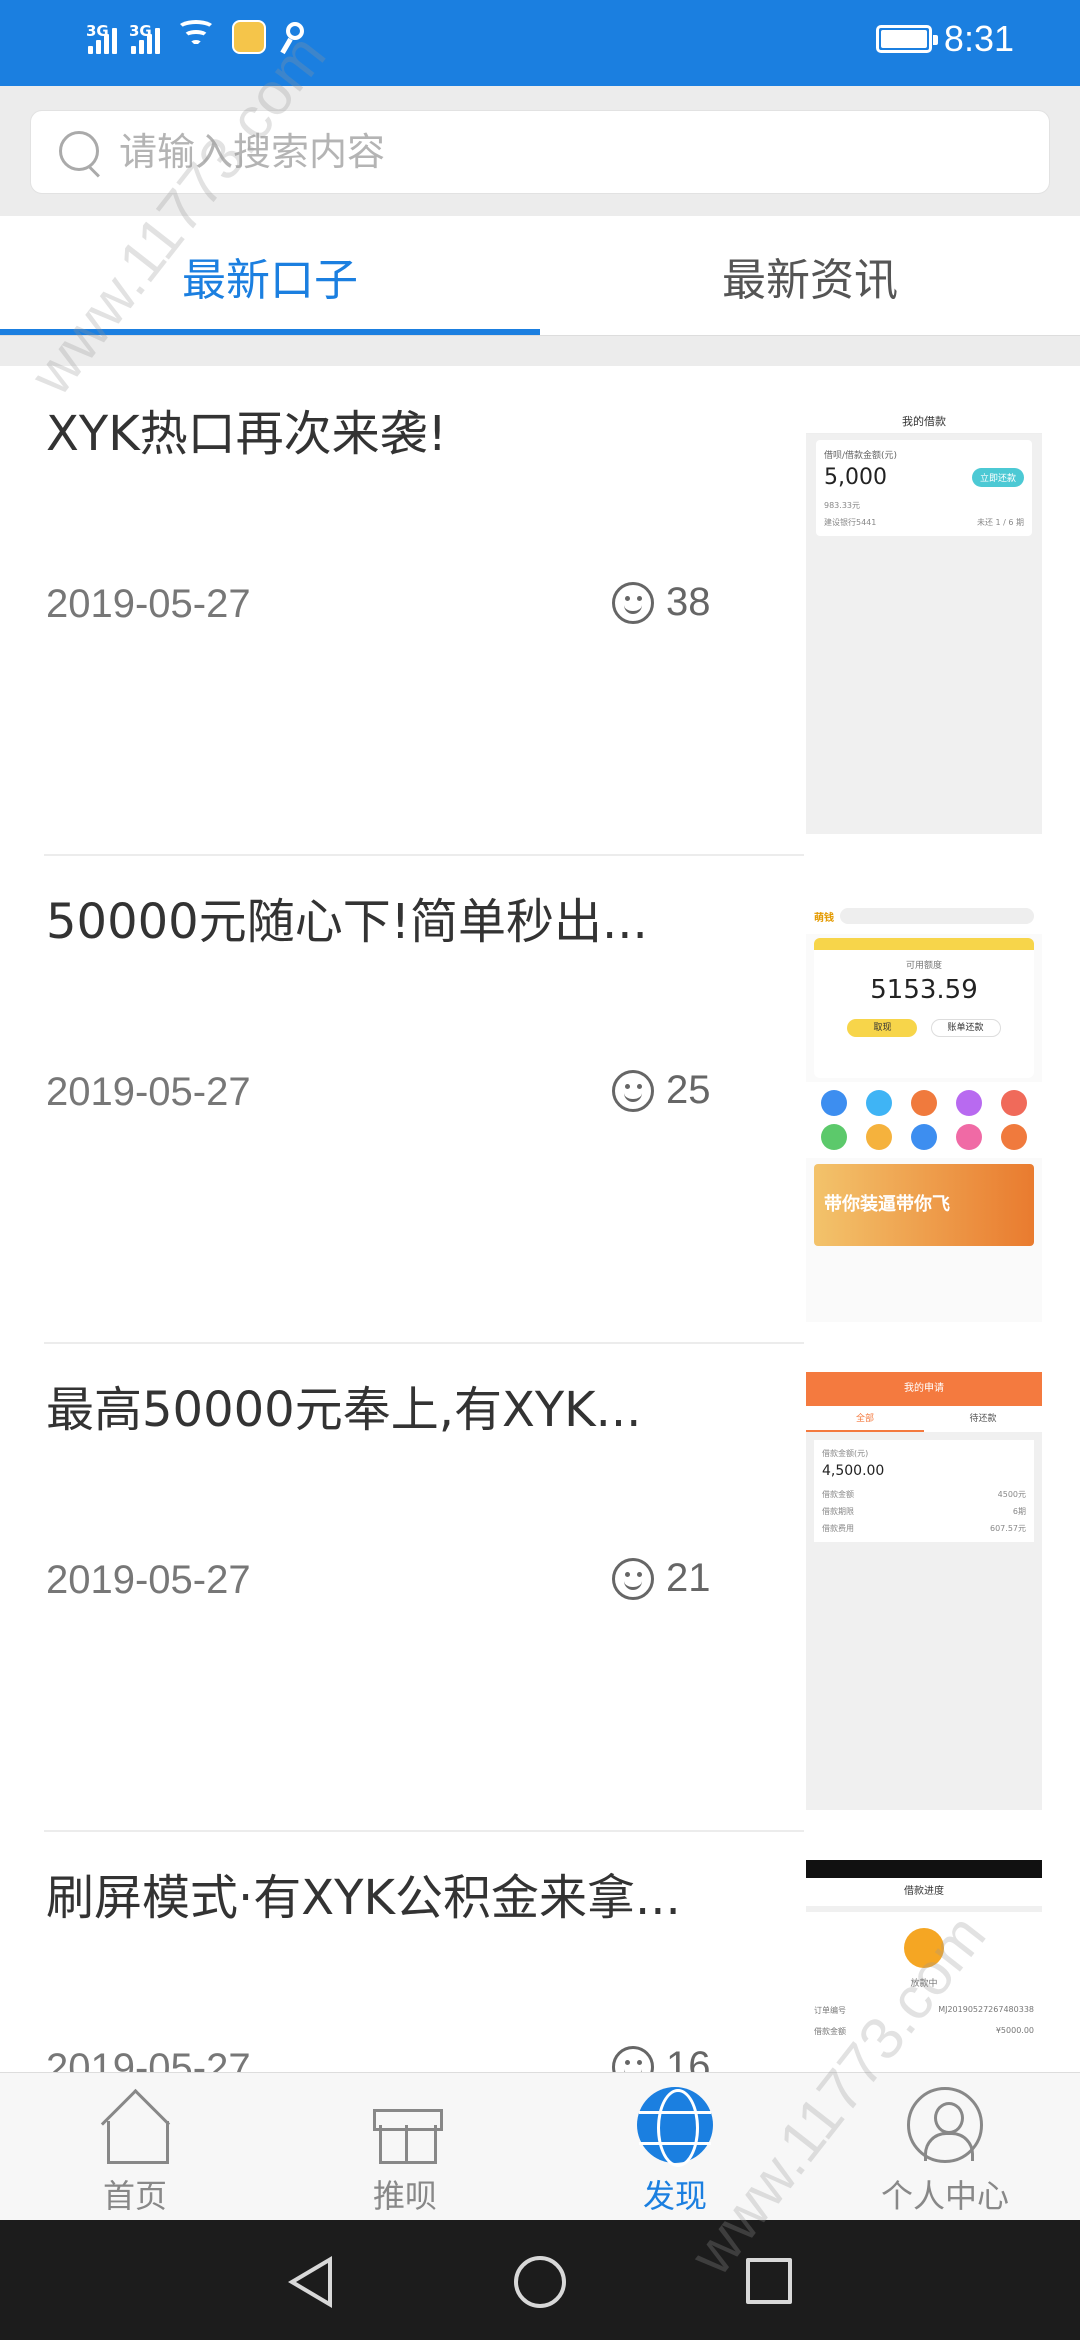  Describe the element at coordinates (270, 275) in the screenshot. I see `tab-latest-loans: 最新口子` at that location.